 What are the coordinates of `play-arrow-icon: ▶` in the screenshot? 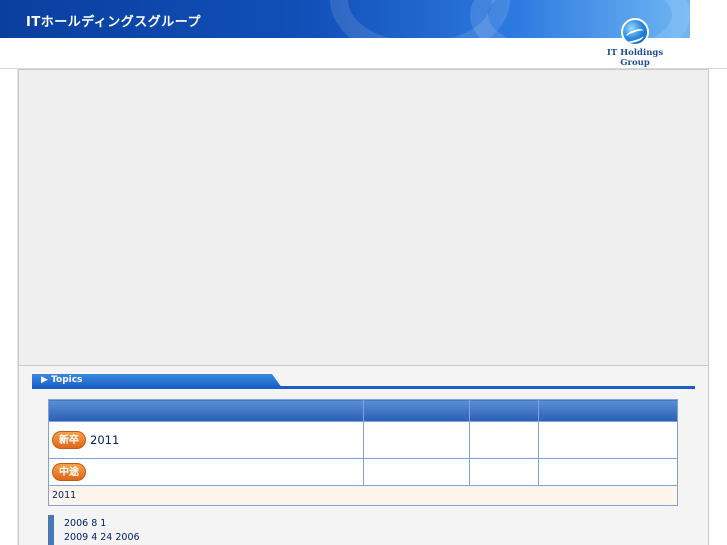 It's located at (44, 380).